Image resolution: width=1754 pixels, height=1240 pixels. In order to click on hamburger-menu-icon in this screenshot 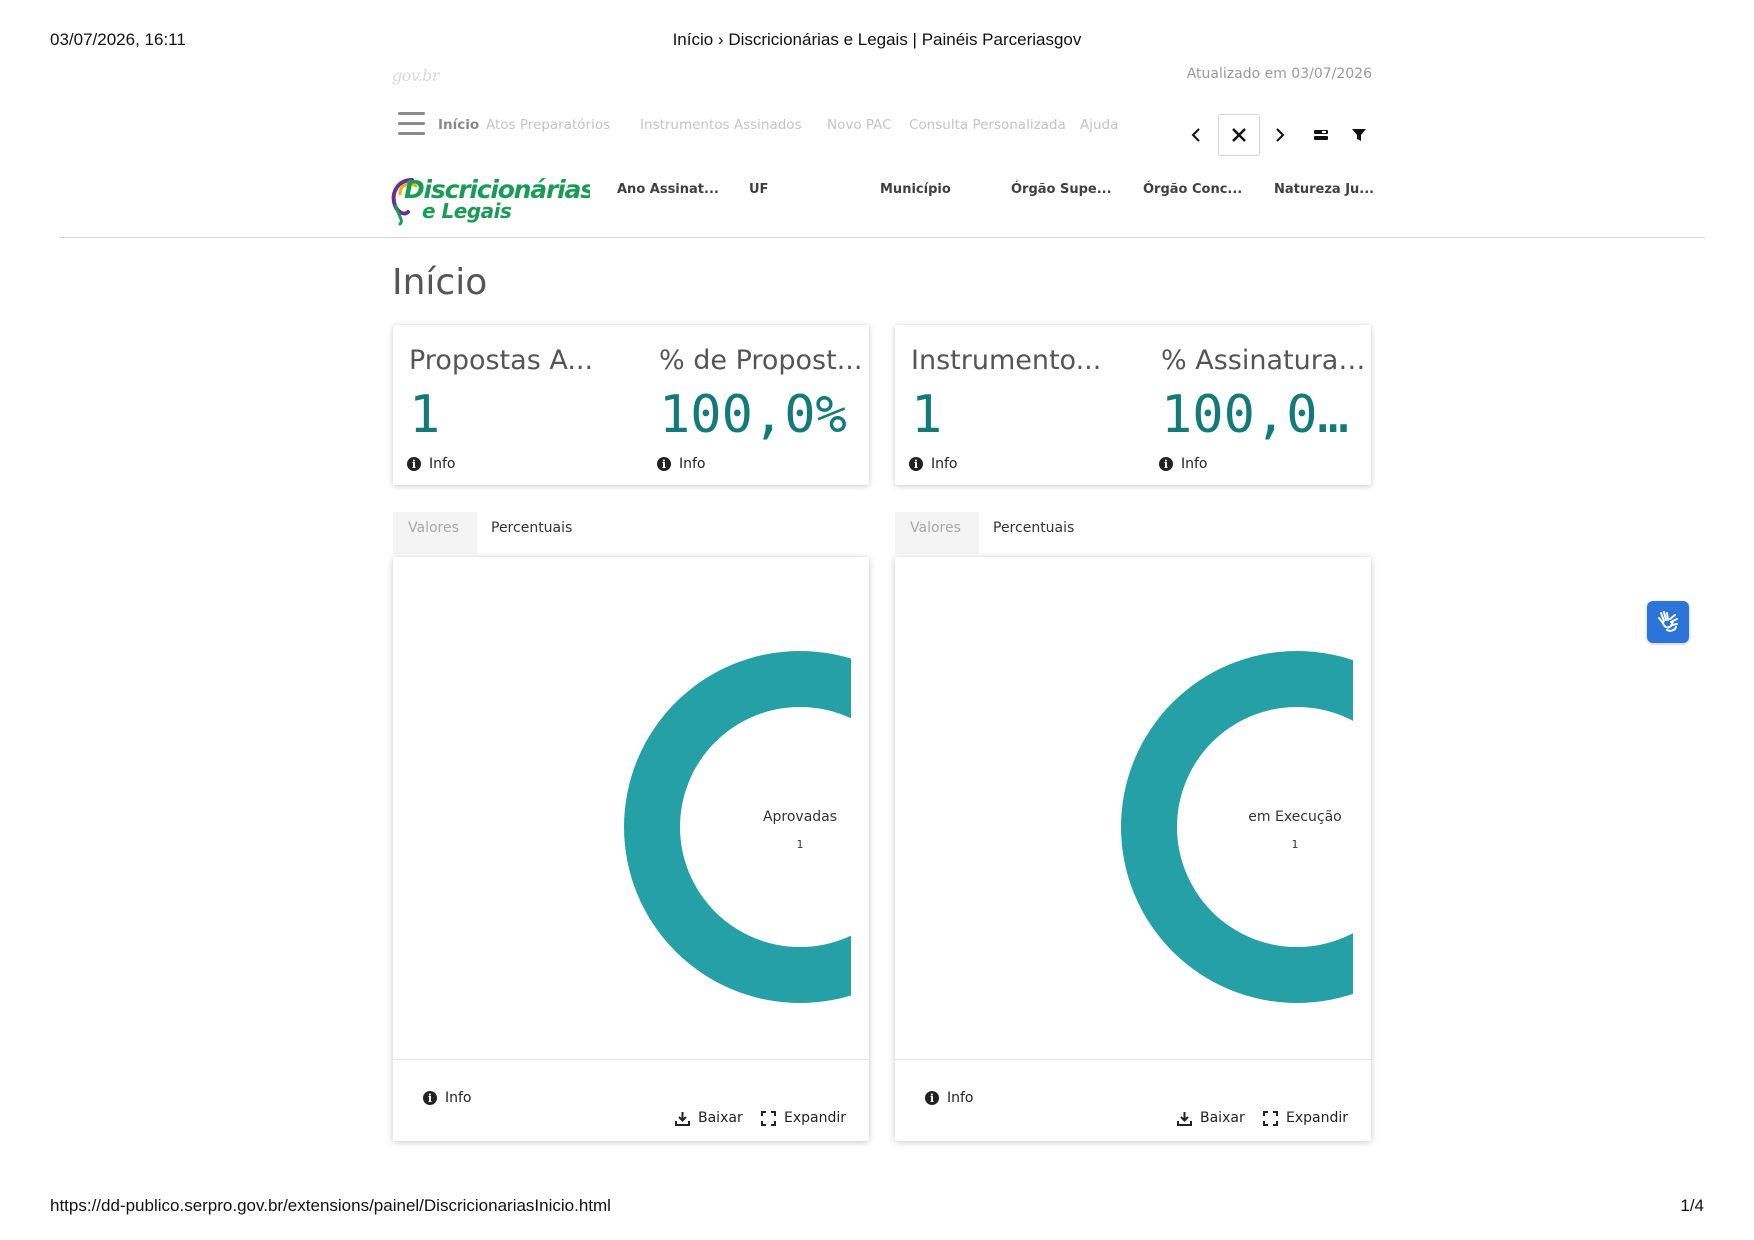, I will do `click(411, 124)`.